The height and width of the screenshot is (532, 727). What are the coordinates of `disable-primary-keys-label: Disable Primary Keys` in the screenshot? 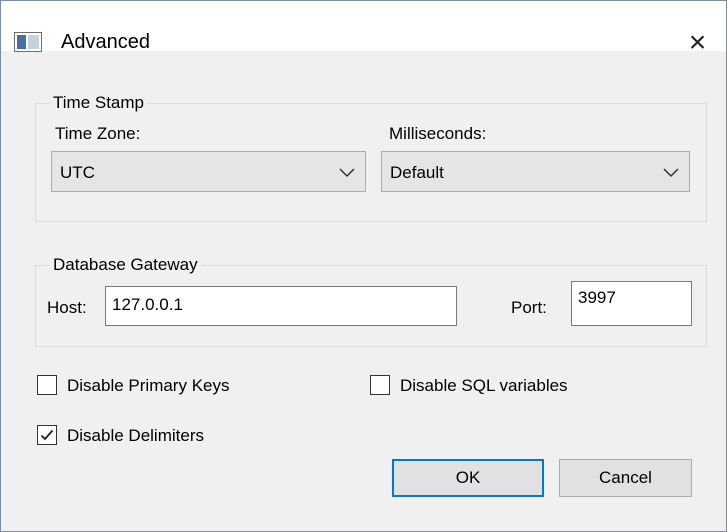 It's located at (148, 386).